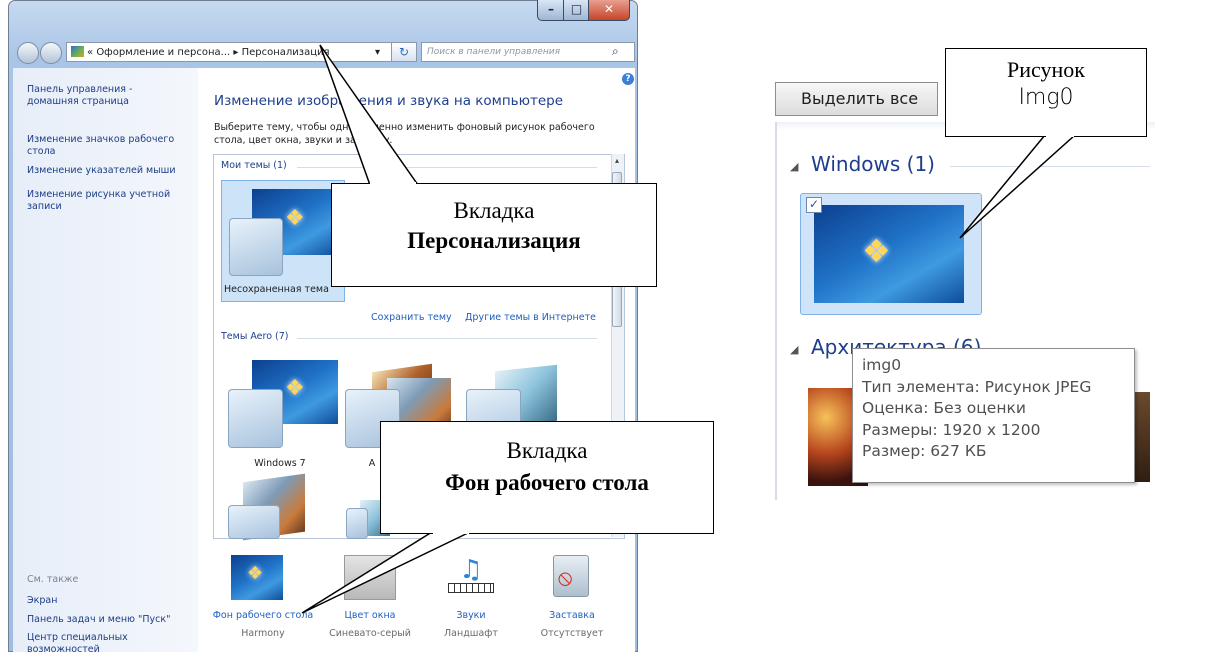 The image size is (1211, 659). I want to click on callout-pointer-desktop-bg, so click(386, 572).